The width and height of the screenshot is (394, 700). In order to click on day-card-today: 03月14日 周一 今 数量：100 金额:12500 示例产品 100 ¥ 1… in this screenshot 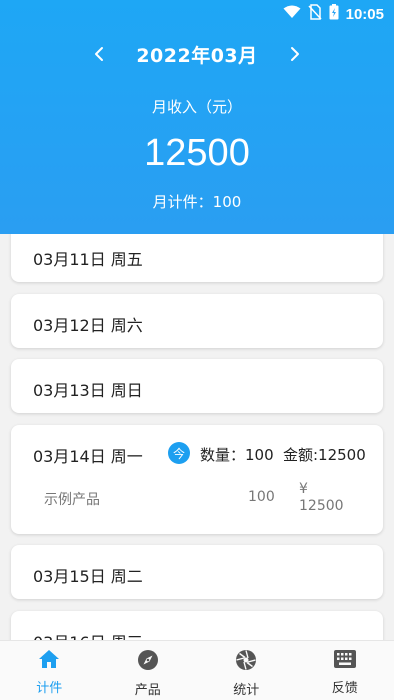, I will do `click(197, 479)`.